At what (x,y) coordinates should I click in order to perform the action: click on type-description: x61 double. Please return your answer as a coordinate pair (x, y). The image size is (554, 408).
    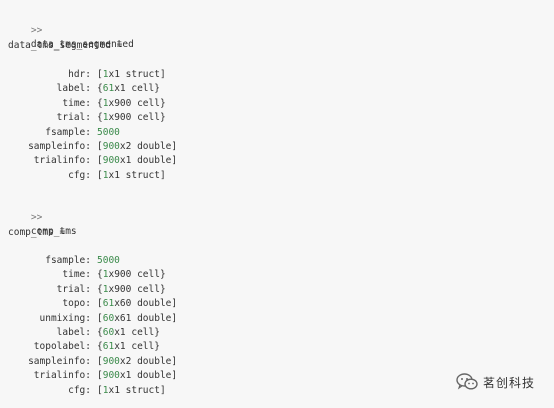
    Looking at the image, I should click on (143, 318).